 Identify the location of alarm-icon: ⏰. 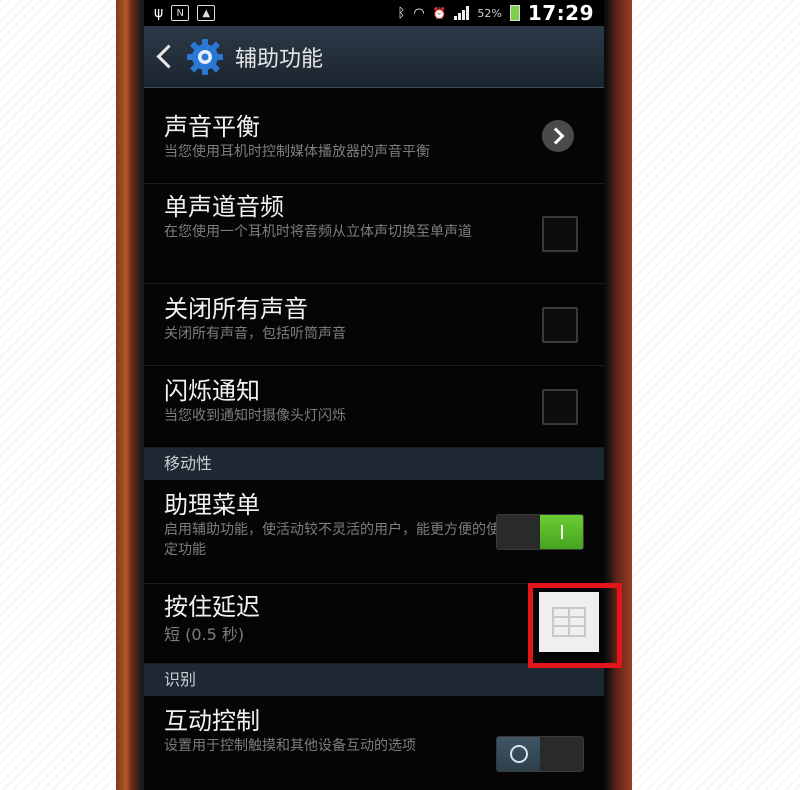
(439, 13).